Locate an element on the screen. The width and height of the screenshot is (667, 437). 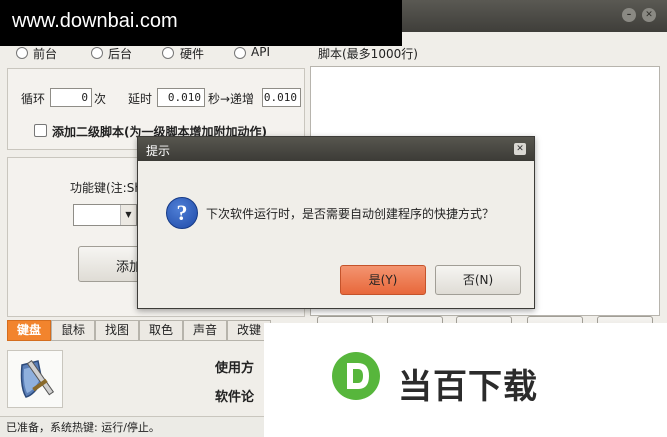
logo-text: 当百下载 is located at coordinates (468, 387).